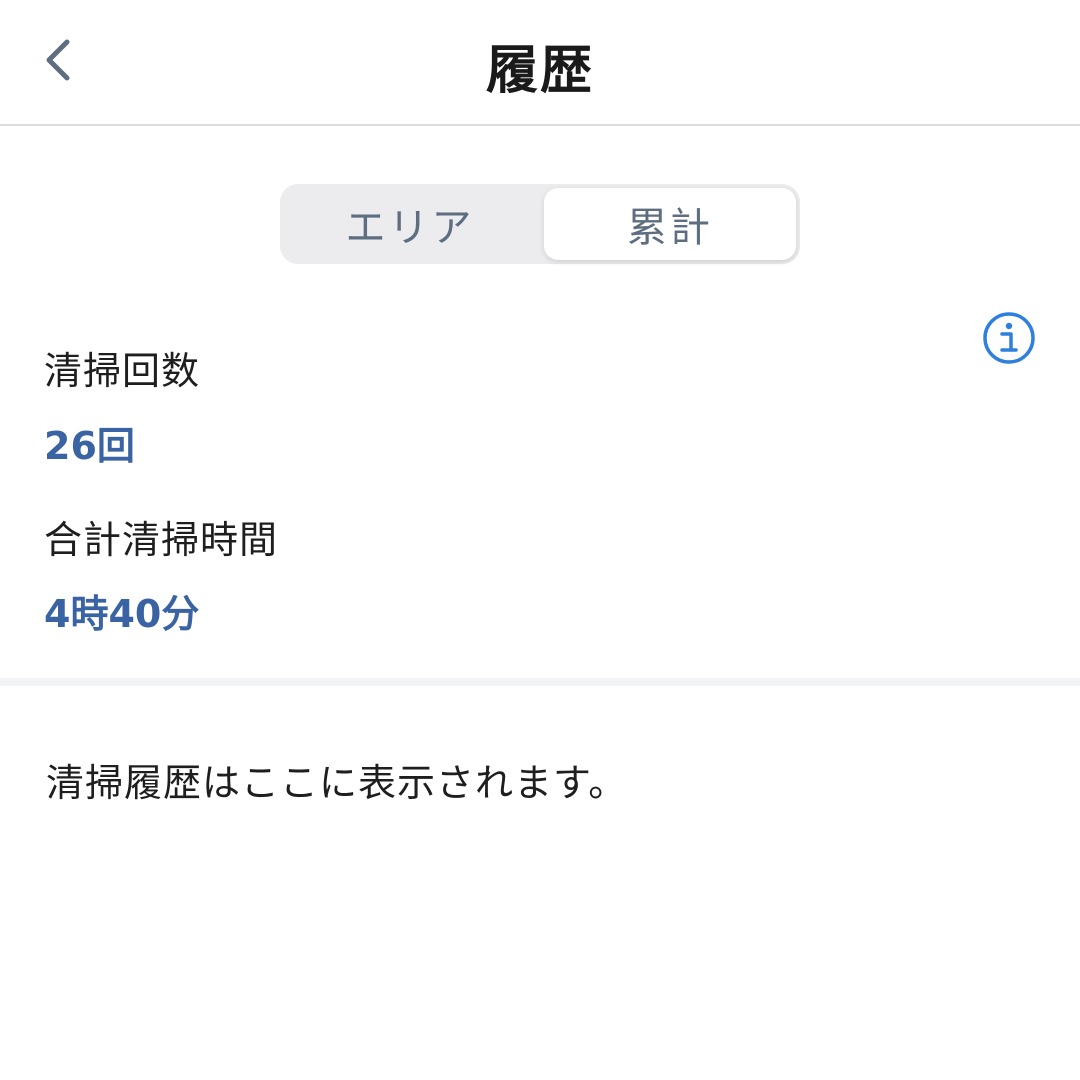  What do you see at coordinates (410, 224) in the screenshot?
I see `segment-area: エリア` at bounding box center [410, 224].